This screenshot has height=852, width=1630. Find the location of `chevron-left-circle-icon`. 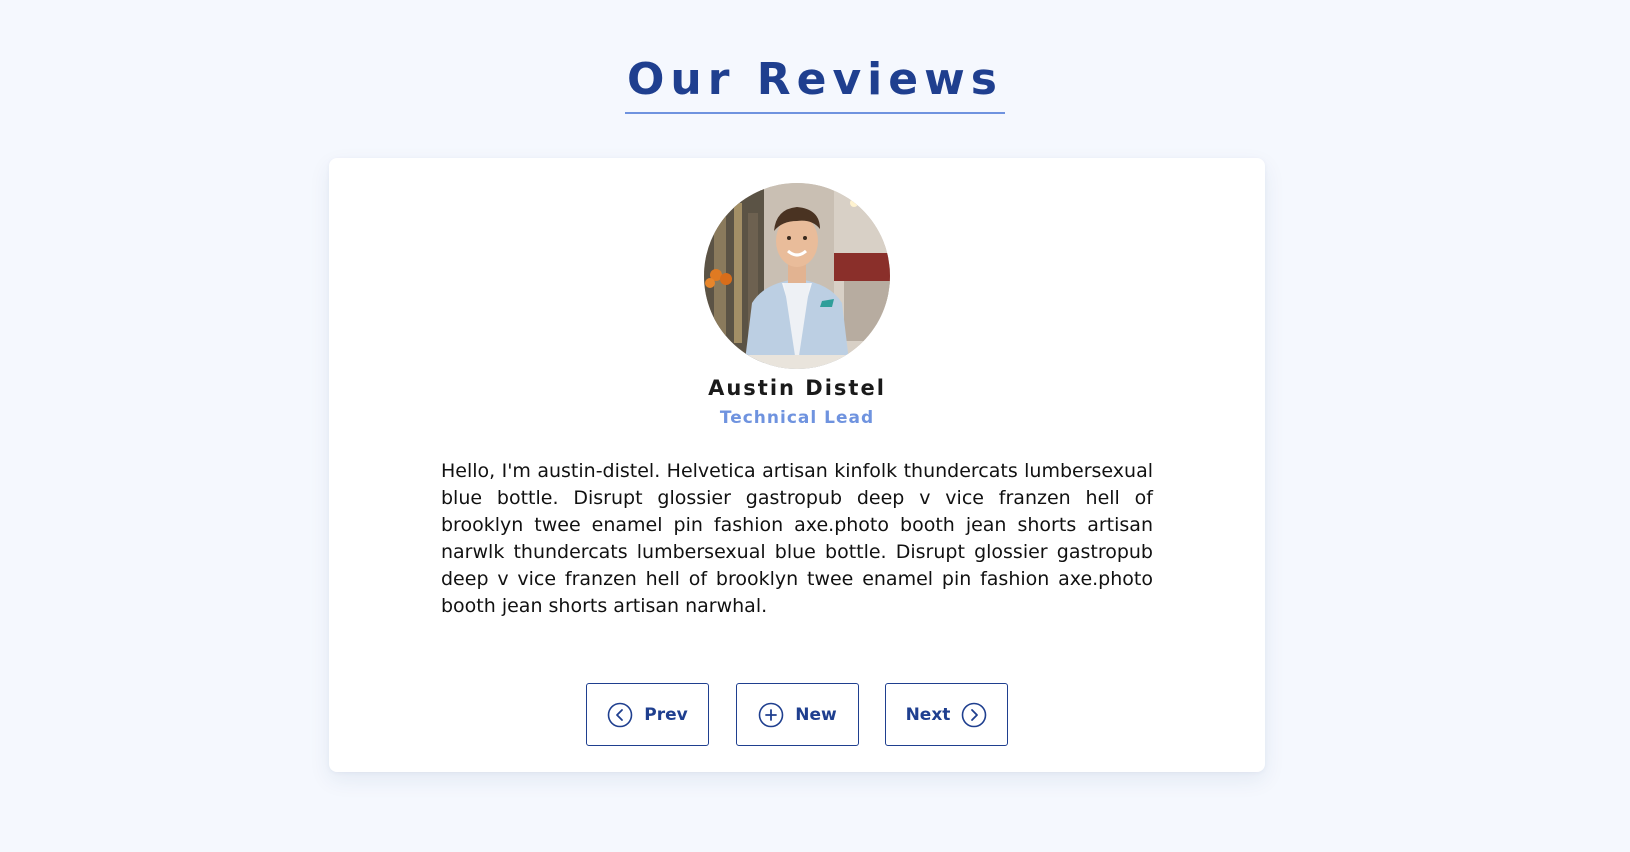

chevron-left-circle-icon is located at coordinates (620, 714).